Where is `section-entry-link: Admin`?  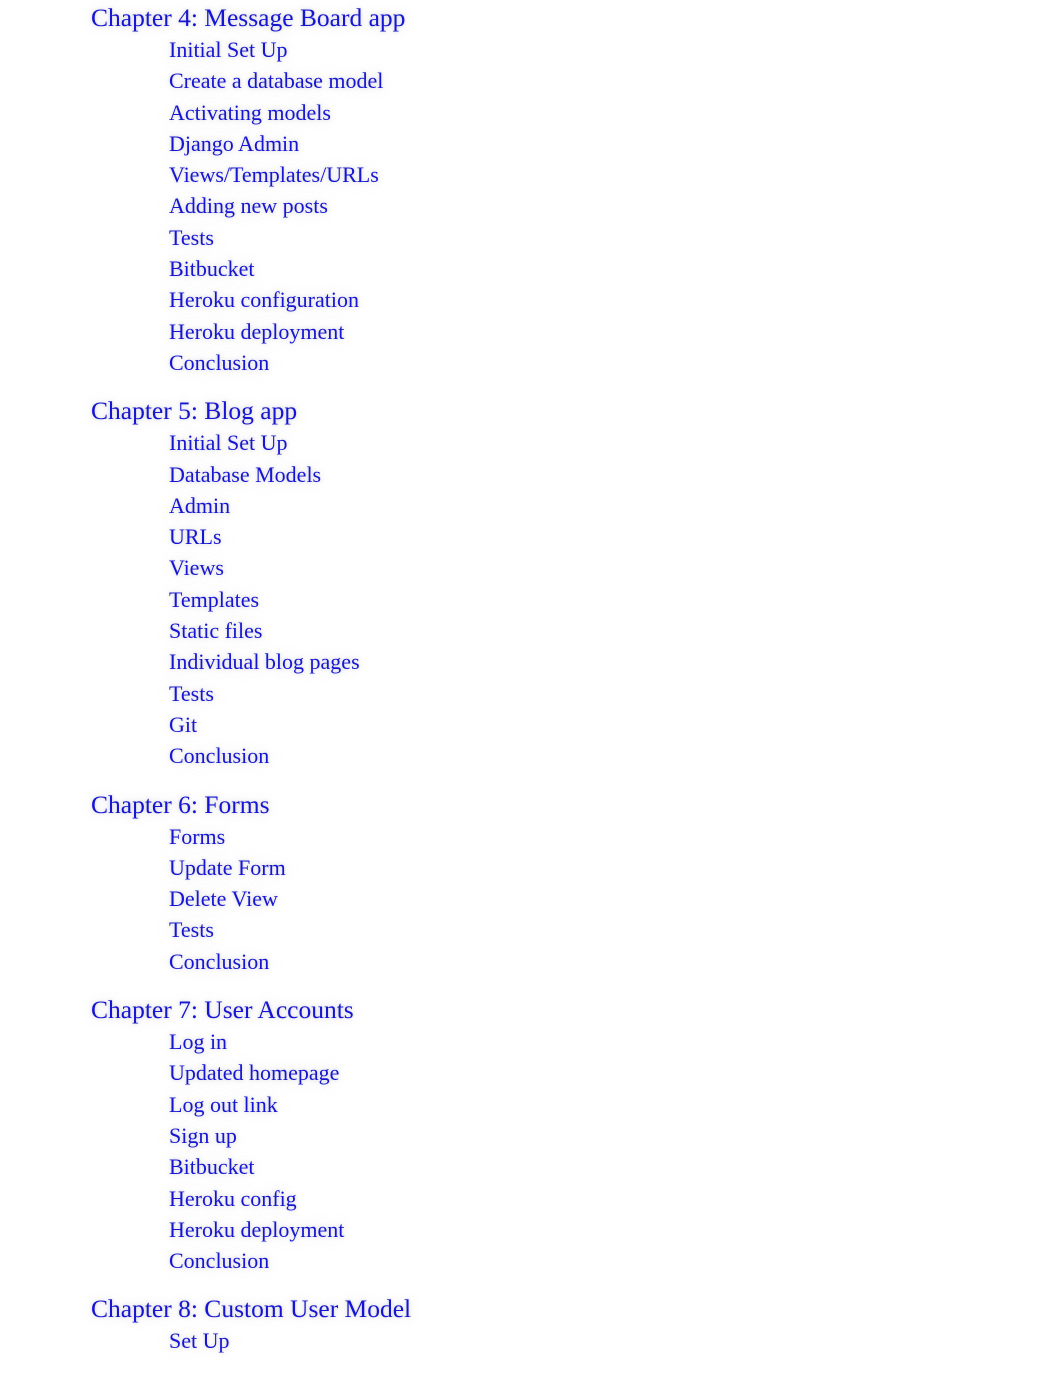 section-entry-link: Admin is located at coordinates (615, 505).